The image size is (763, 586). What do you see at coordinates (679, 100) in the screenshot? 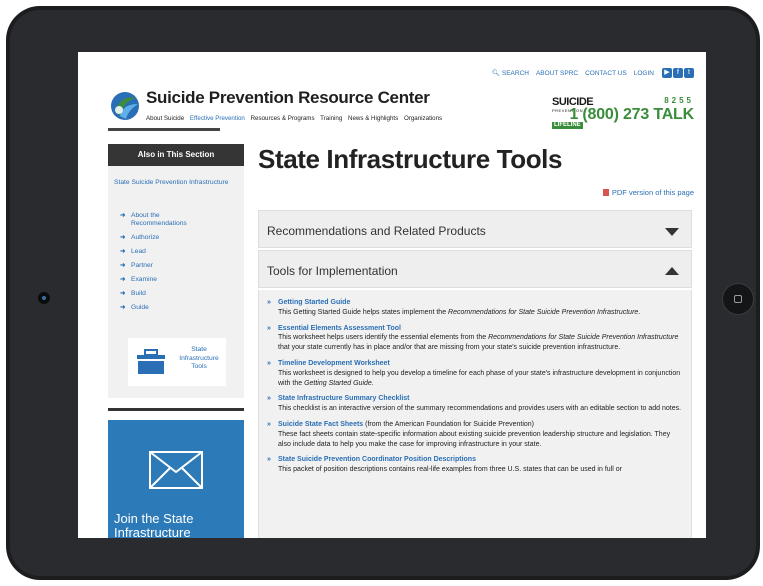
I see `lifeline-digits: 8255` at bounding box center [679, 100].